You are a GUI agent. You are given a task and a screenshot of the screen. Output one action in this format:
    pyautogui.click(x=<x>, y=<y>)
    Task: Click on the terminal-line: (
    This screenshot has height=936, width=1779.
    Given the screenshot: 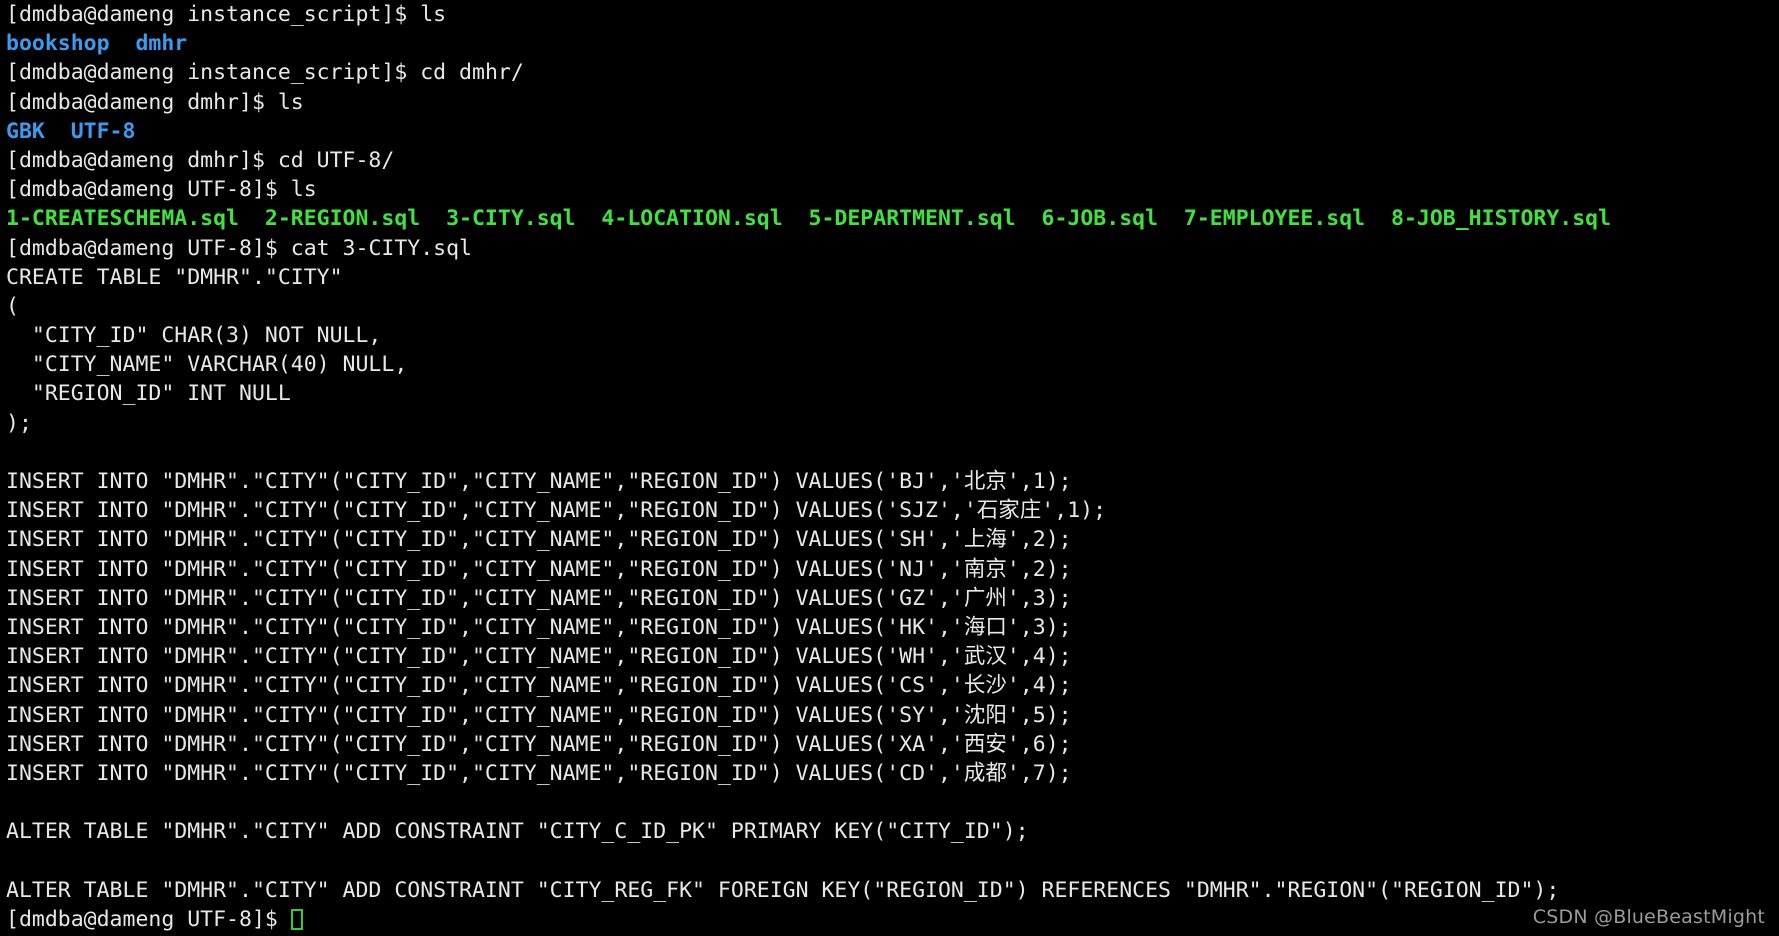 What is the action you would take?
    pyautogui.click(x=889, y=306)
    